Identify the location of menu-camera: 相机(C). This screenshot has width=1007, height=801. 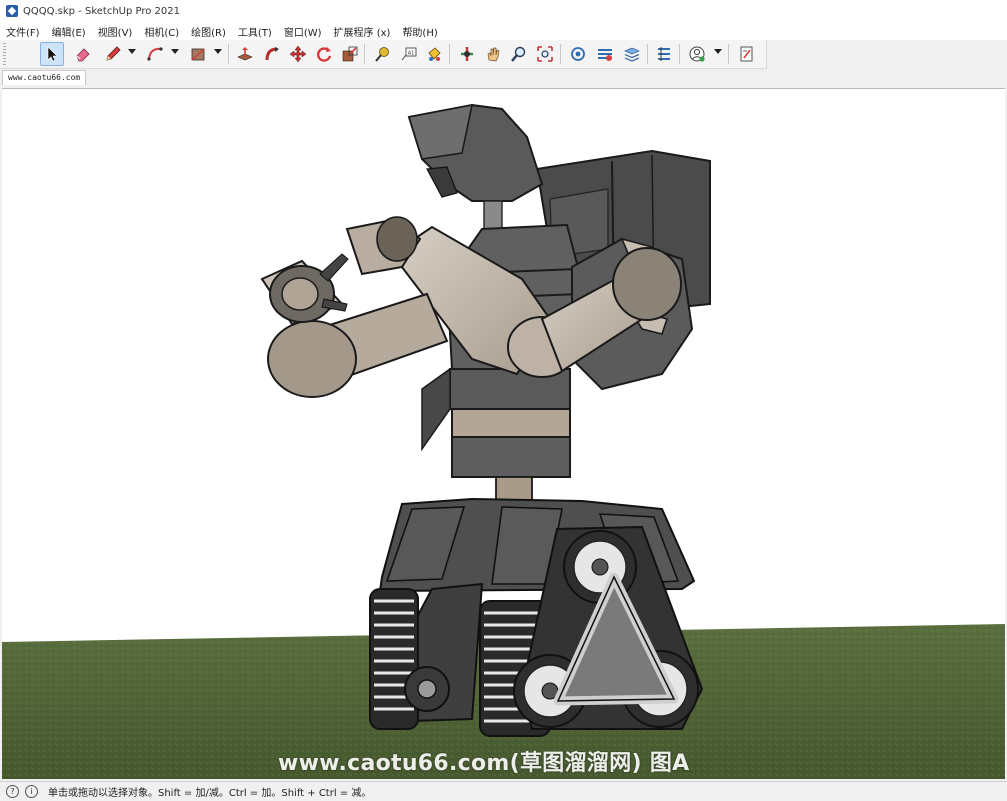
(161, 31).